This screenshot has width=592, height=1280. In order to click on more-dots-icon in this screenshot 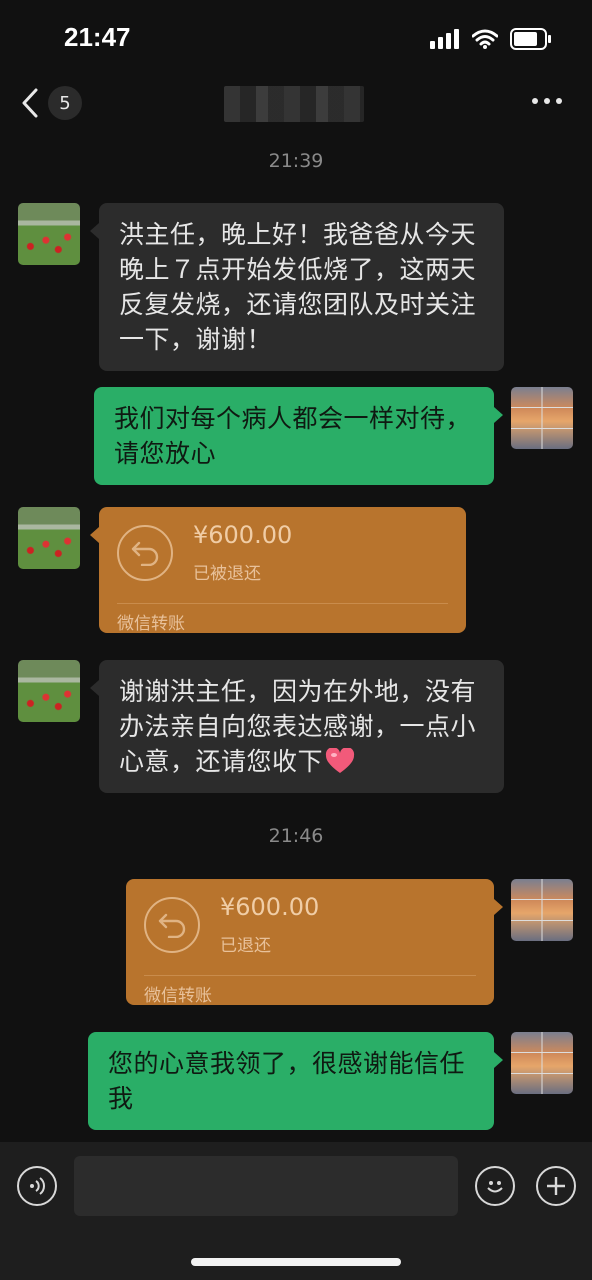, I will do `click(547, 101)`.